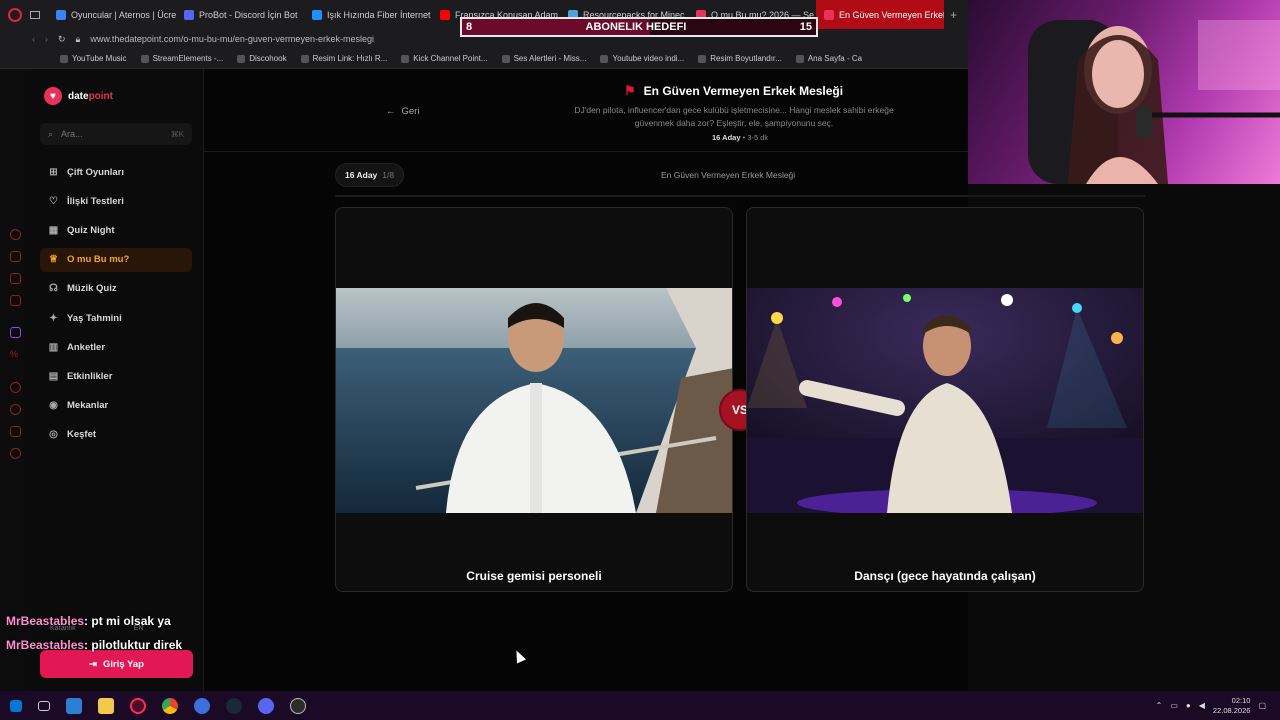 Image resolution: width=1280 pixels, height=720 pixels. Describe the element at coordinates (62, 39) in the screenshot. I see `reload-icon: ↻` at that location.